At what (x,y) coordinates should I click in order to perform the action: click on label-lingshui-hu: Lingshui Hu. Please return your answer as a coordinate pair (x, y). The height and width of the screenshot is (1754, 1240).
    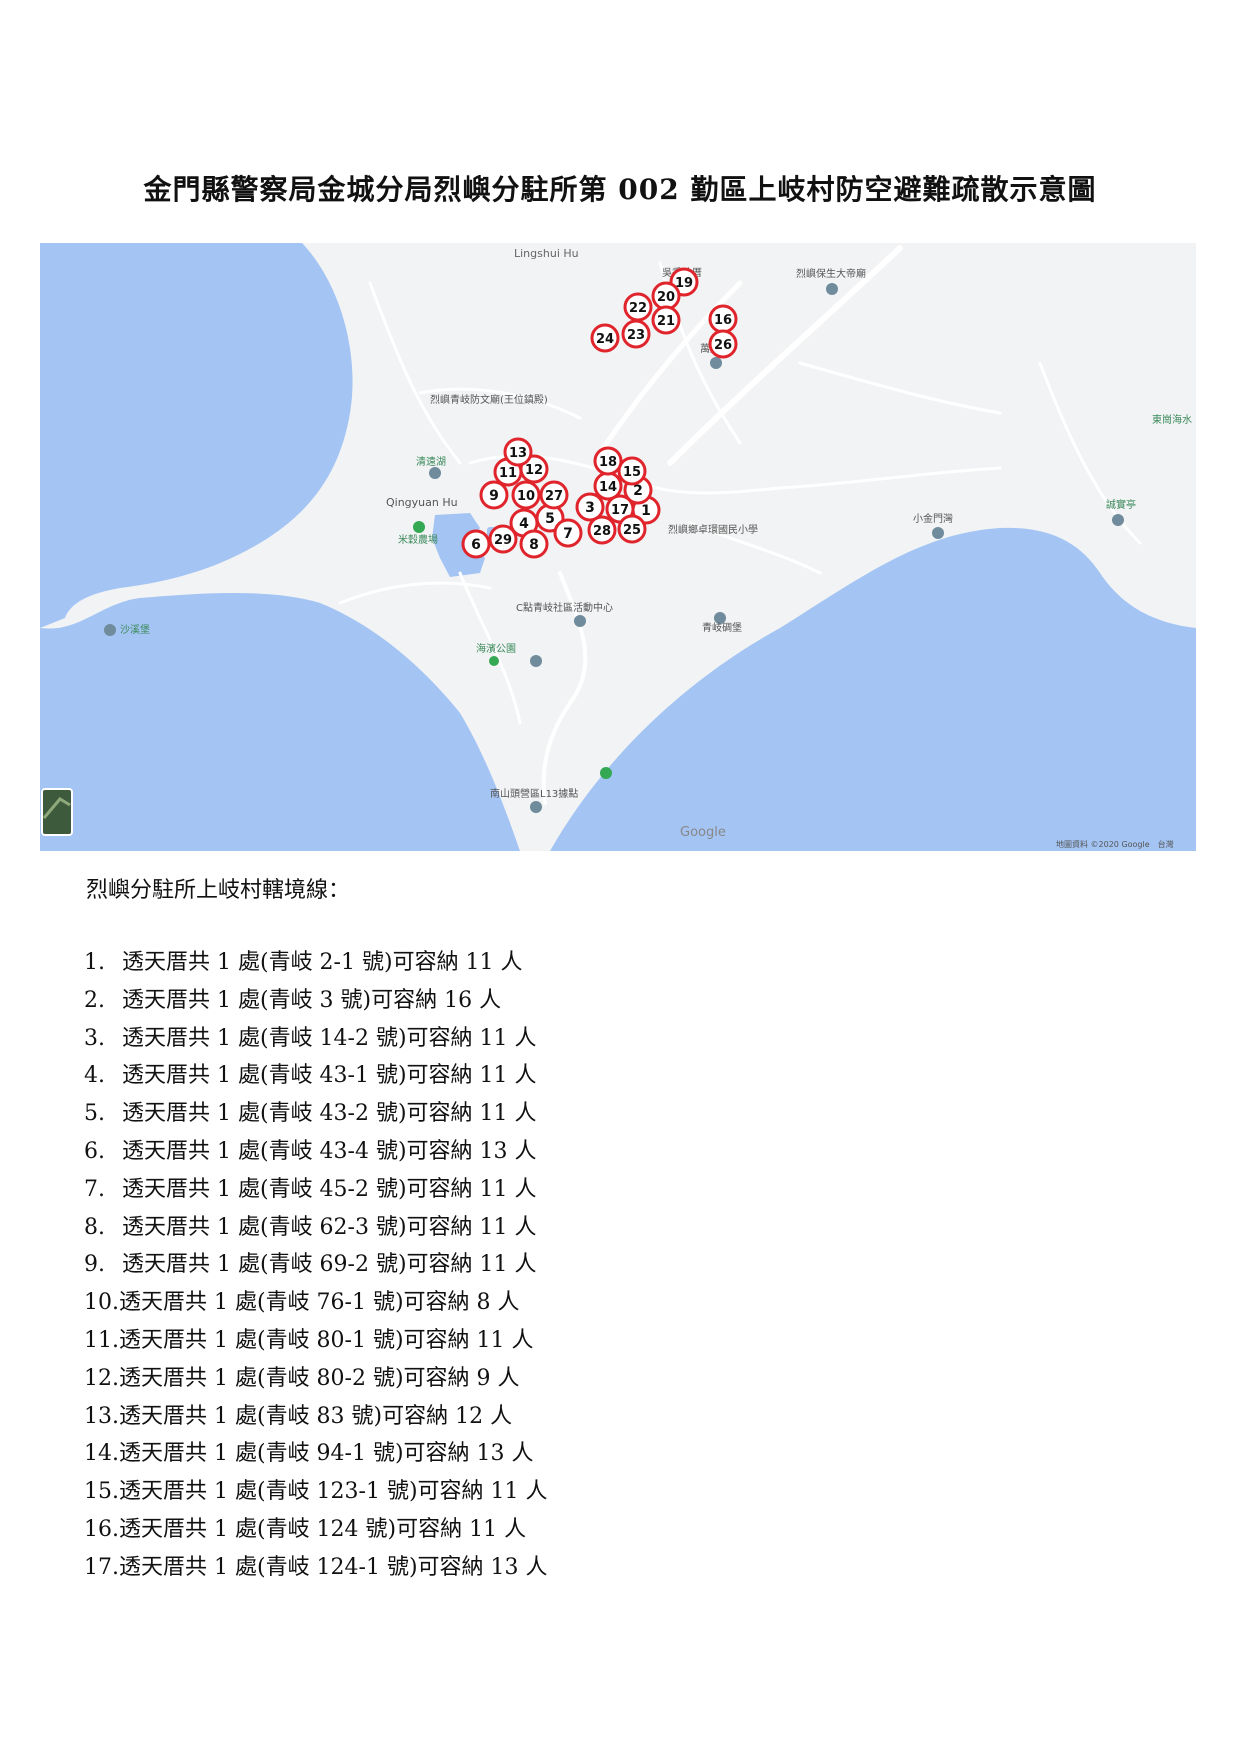
    Looking at the image, I should click on (546, 253).